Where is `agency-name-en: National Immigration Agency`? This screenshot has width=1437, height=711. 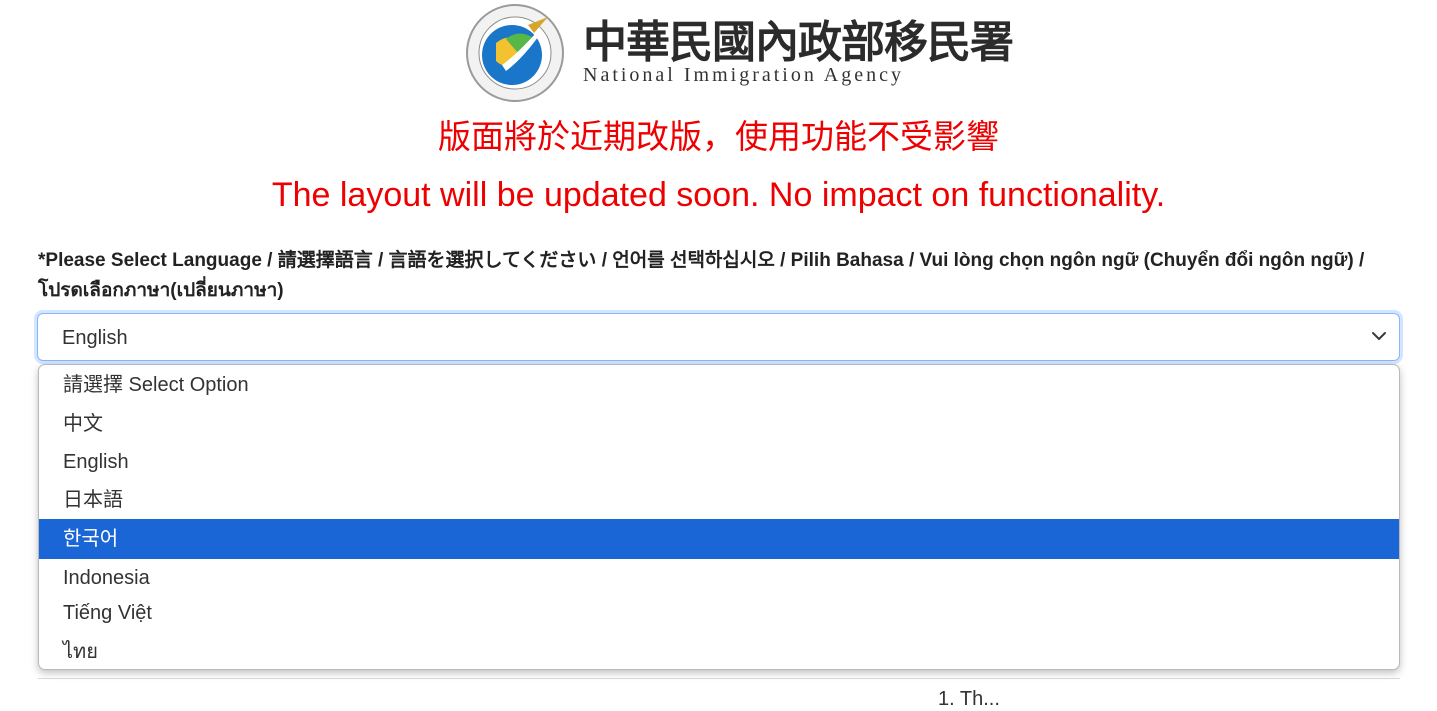 agency-name-en: National Immigration Agency is located at coordinates (743, 75).